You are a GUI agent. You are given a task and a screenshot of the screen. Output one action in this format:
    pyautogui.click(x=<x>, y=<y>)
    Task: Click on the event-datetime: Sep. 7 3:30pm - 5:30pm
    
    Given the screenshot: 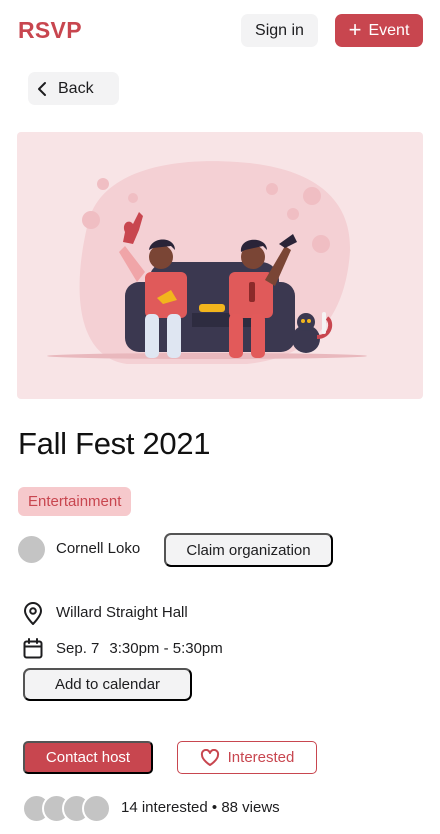 What is the action you would take?
    pyautogui.click(x=139, y=648)
    